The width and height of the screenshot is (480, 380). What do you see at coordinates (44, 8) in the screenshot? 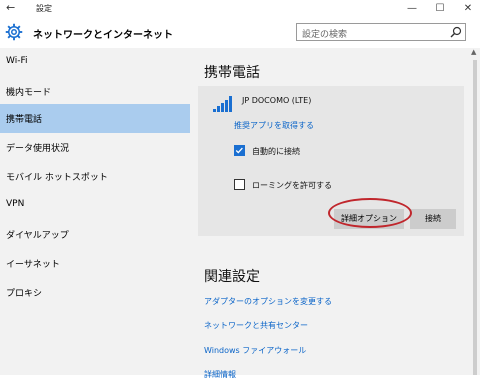
I see `window-title: 設定` at bounding box center [44, 8].